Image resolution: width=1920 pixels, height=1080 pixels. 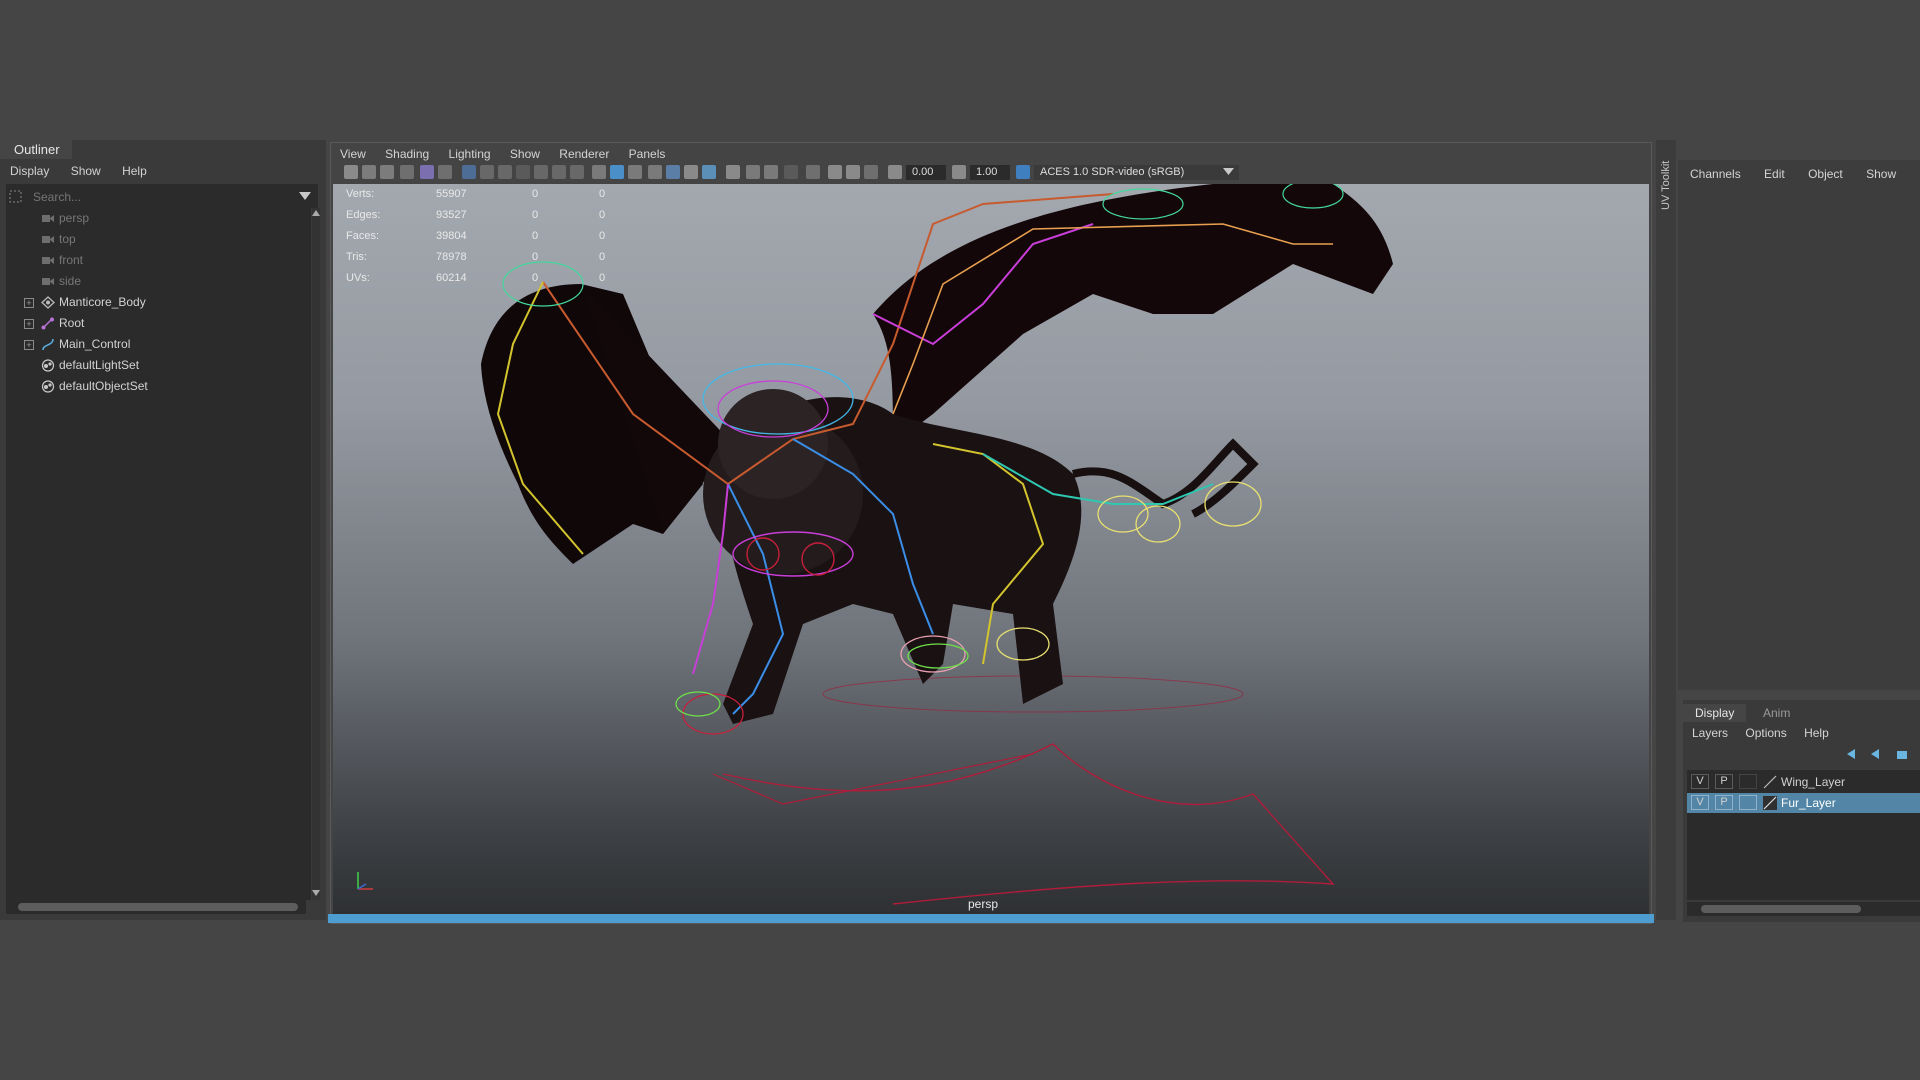 I want to click on viewport-menu-renderer: Renderer, so click(x=584, y=154).